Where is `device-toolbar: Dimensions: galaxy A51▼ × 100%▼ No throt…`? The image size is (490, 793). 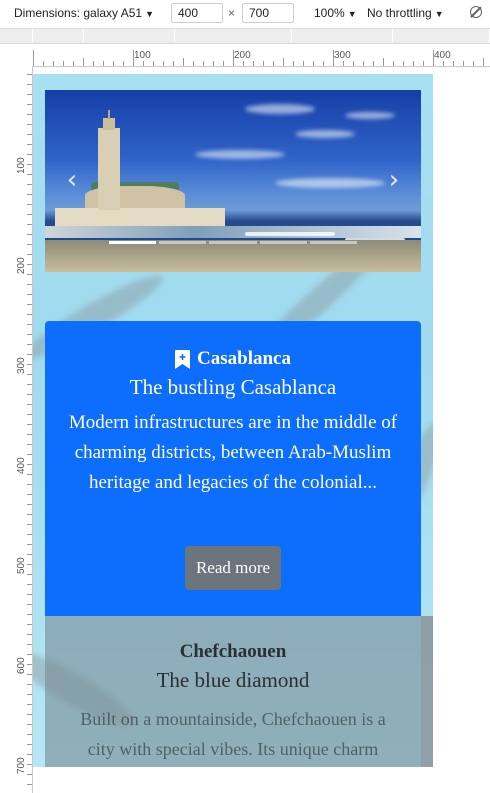
device-toolbar: Dimensions: galaxy A51▼ × 100%▼ No throt… is located at coordinates (245, 14).